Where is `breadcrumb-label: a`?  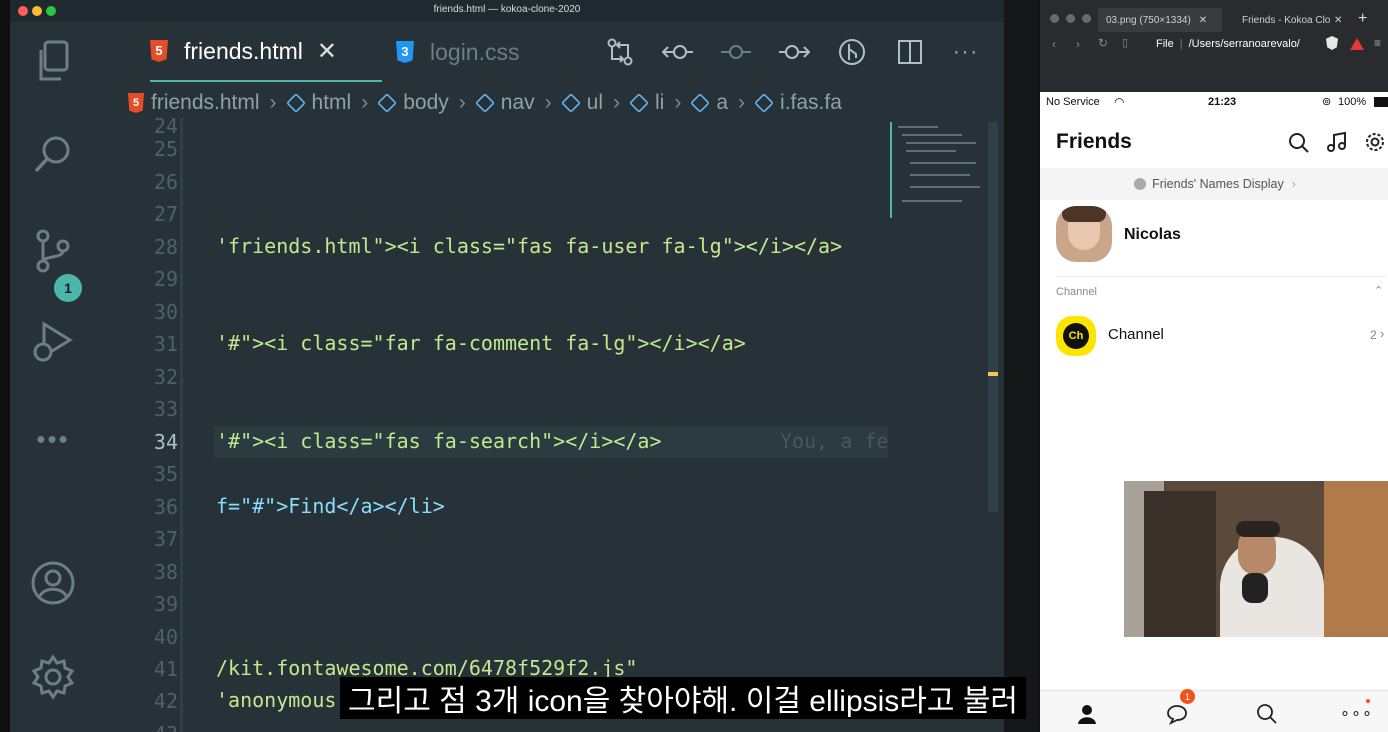
breadcrumb-label: a is located at coordinates (722, 102).